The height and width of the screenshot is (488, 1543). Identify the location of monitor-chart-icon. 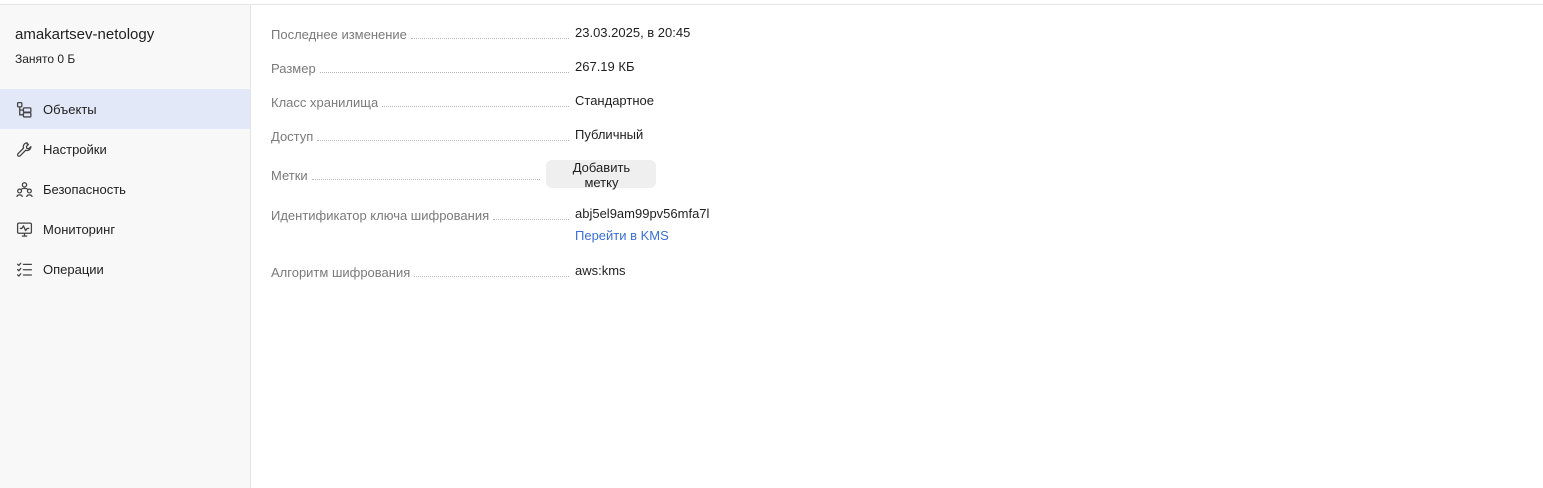
(24, 229).